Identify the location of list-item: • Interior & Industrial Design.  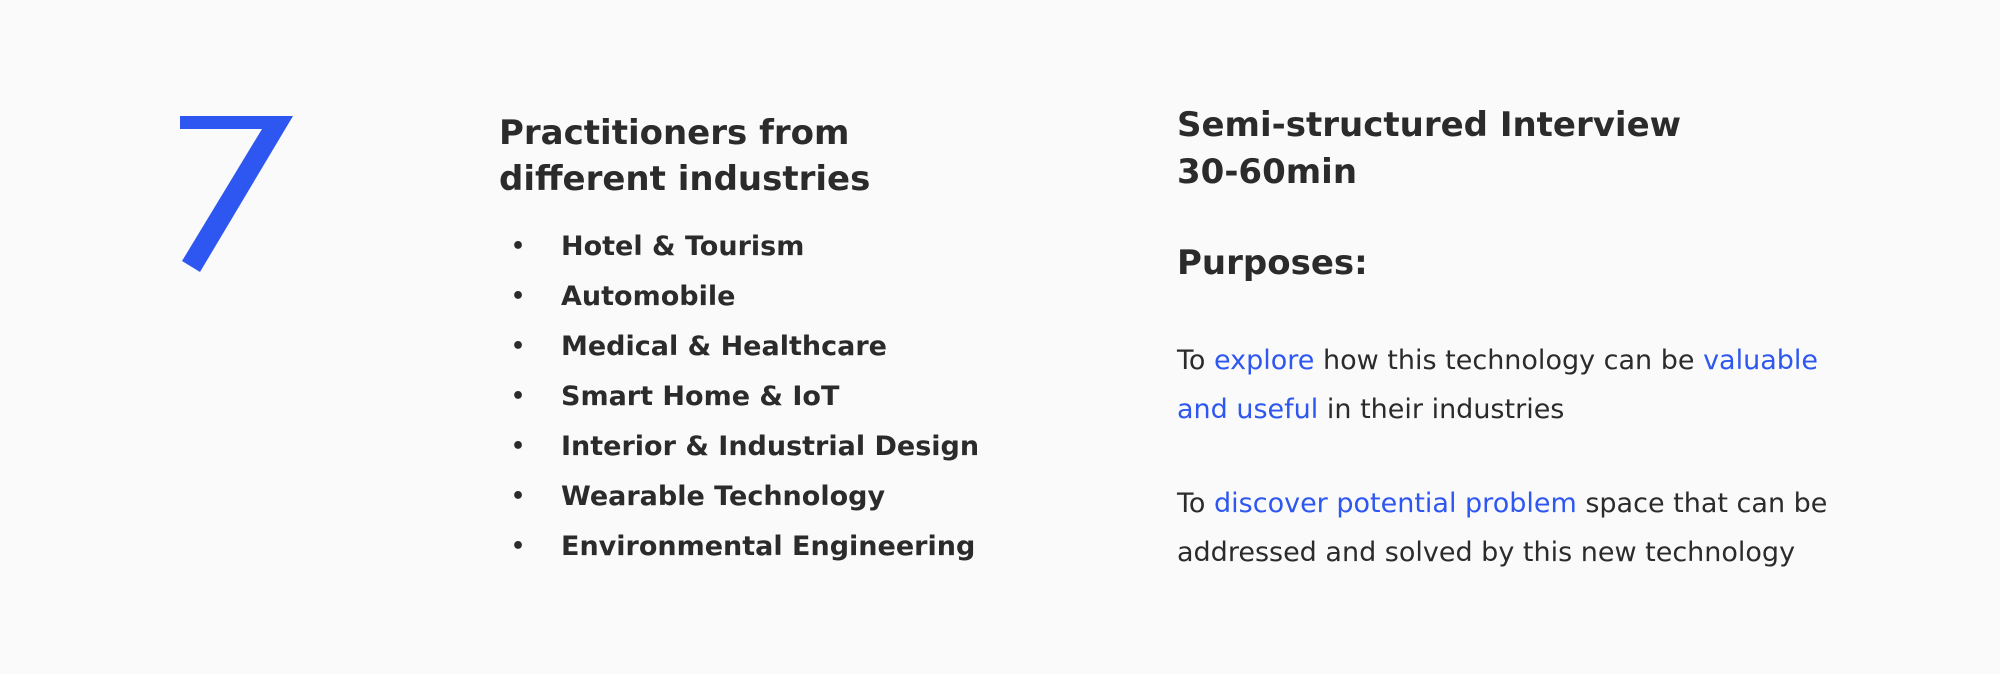
(739, 447).